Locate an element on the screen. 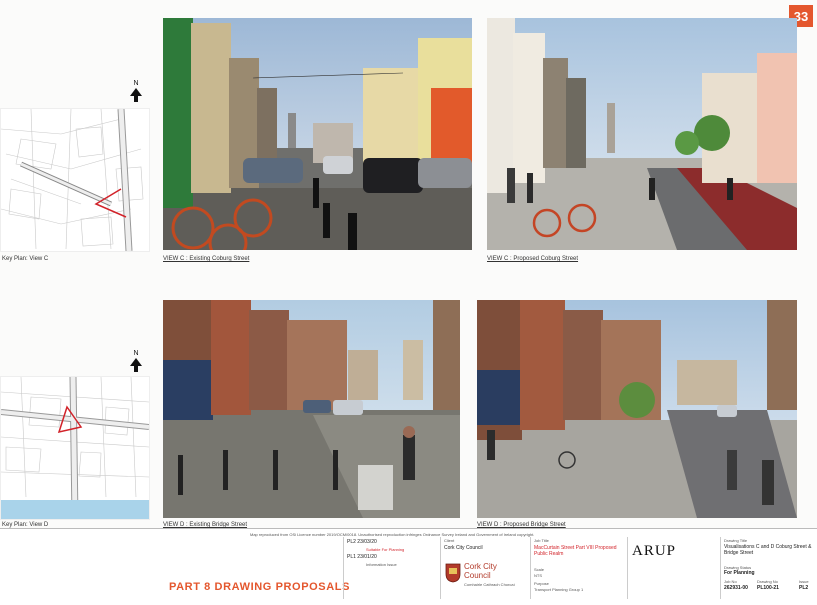 The width and height of the screenshot is (817, 605). purpose-label: Purpose is located at coordinates (541, 583).